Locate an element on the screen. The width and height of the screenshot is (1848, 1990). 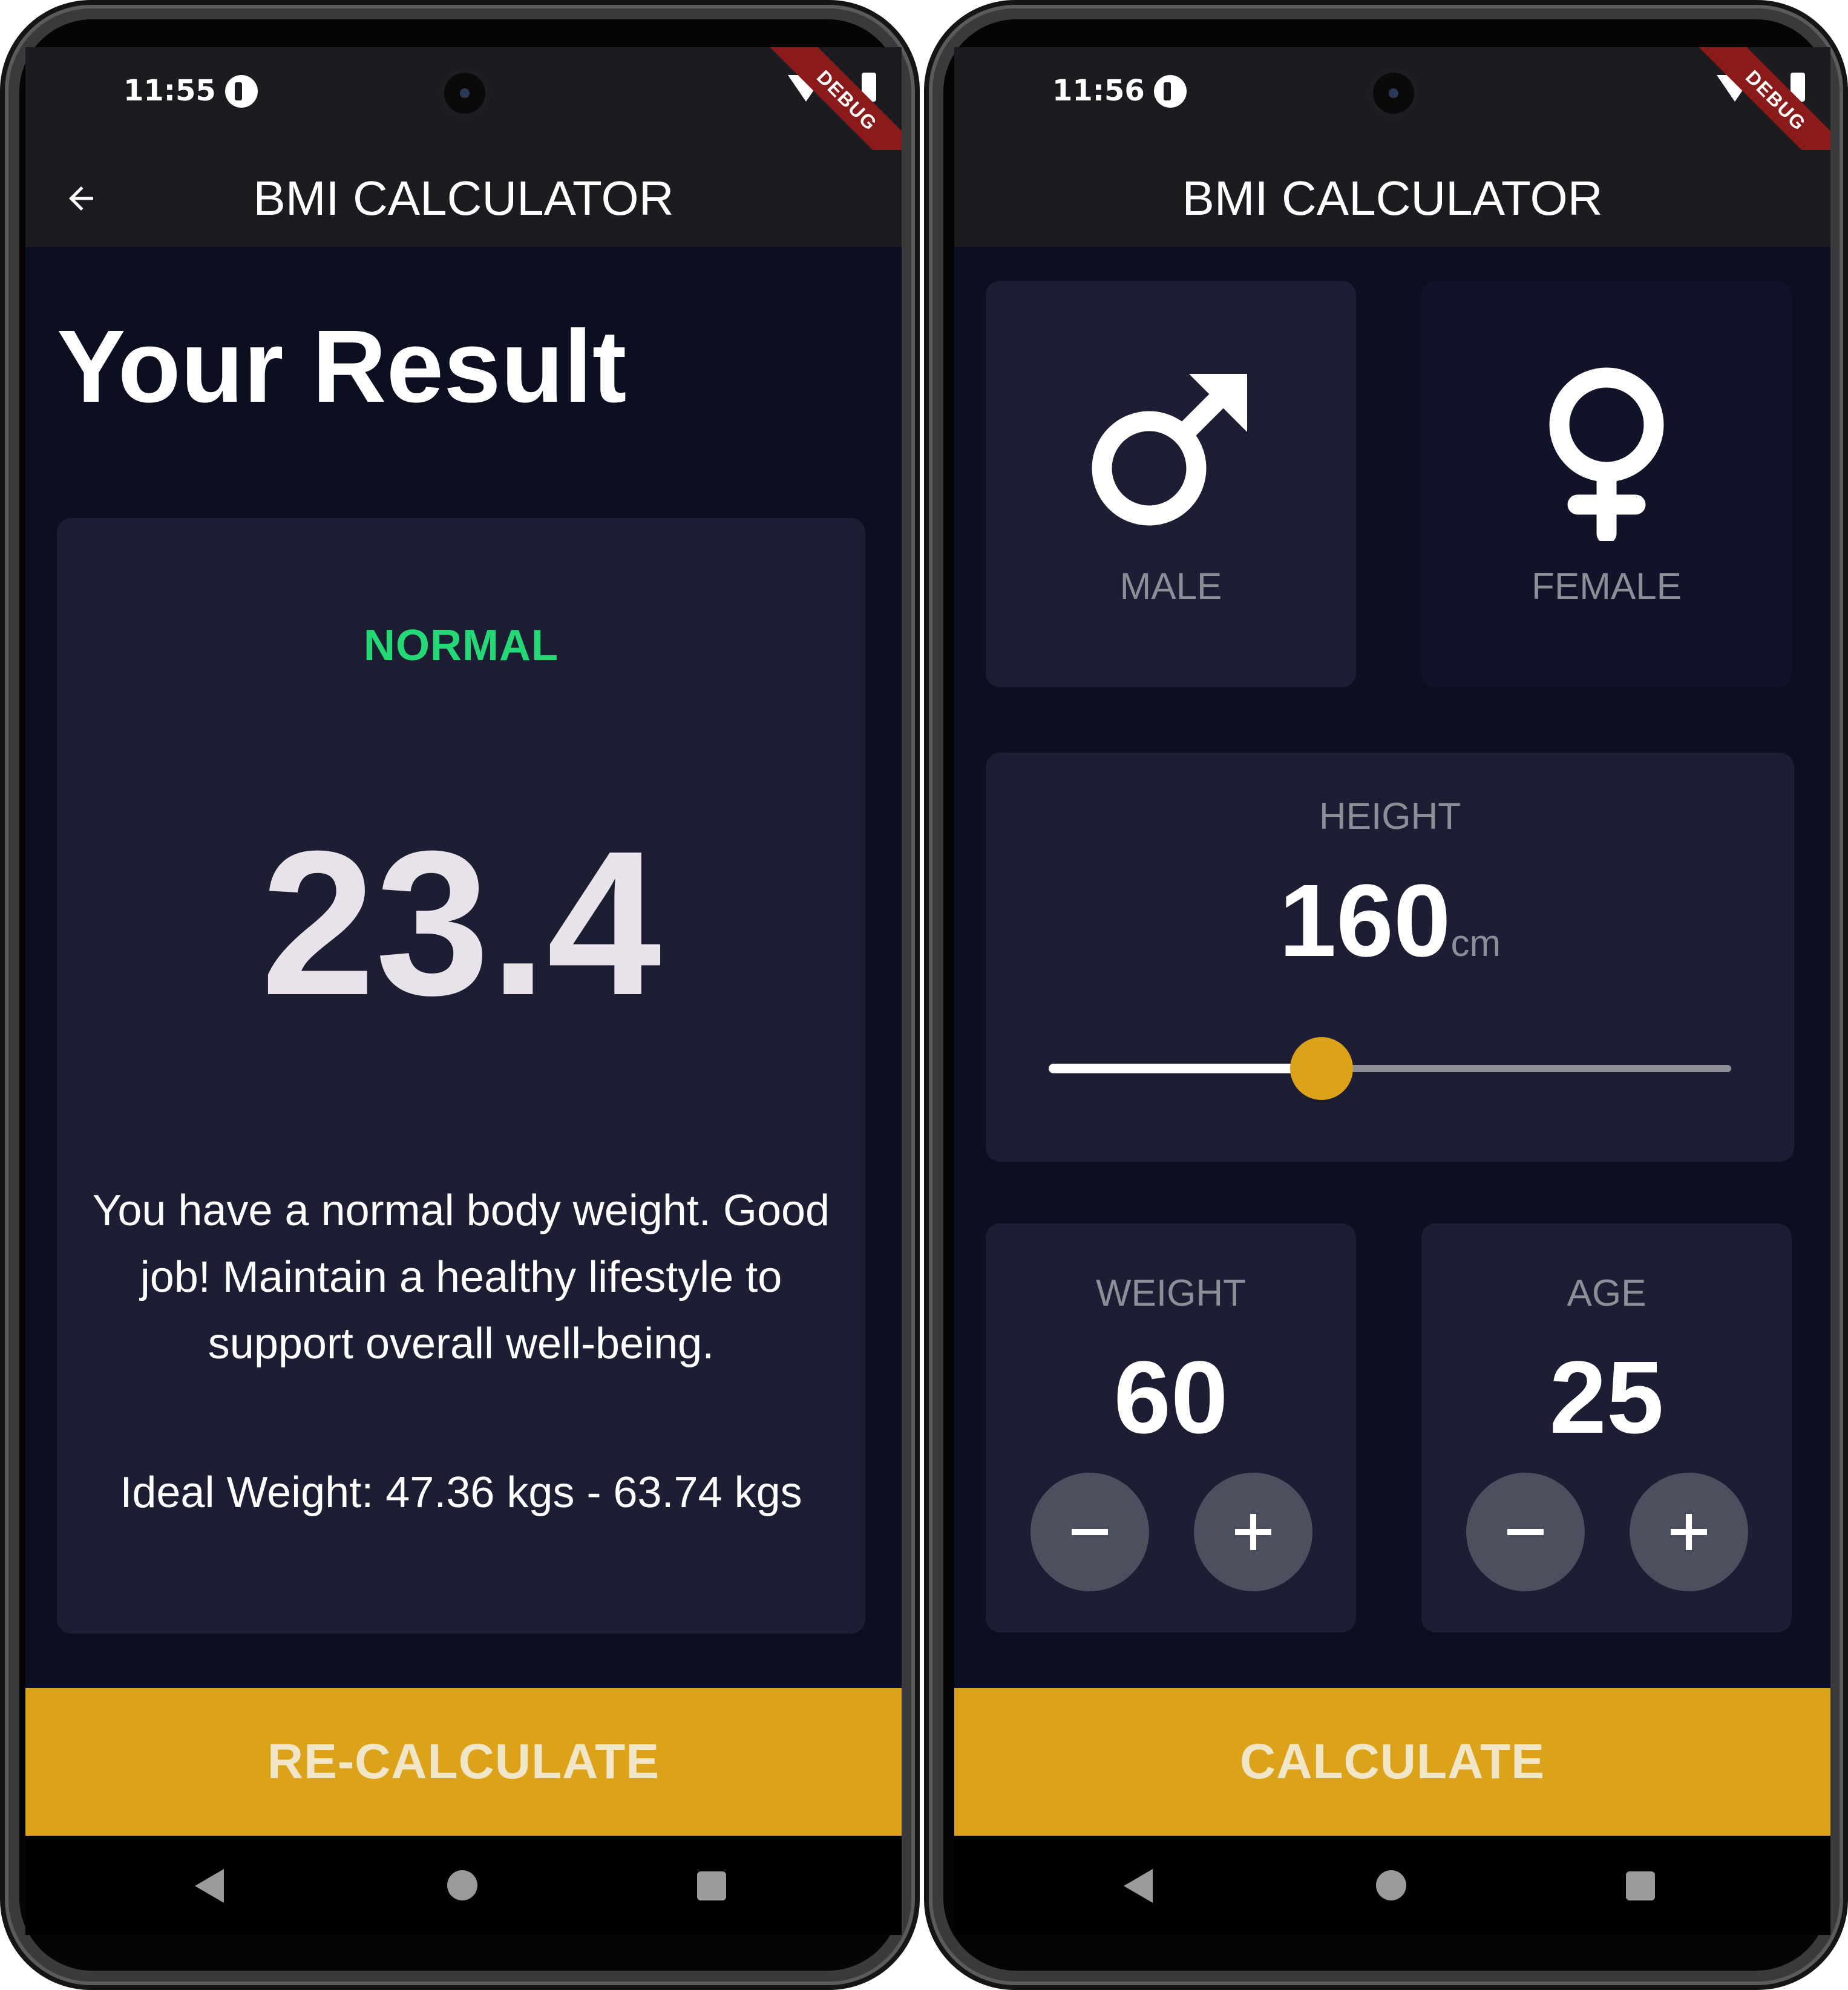
age-increment-button is located at coordinates (1689, 1532).